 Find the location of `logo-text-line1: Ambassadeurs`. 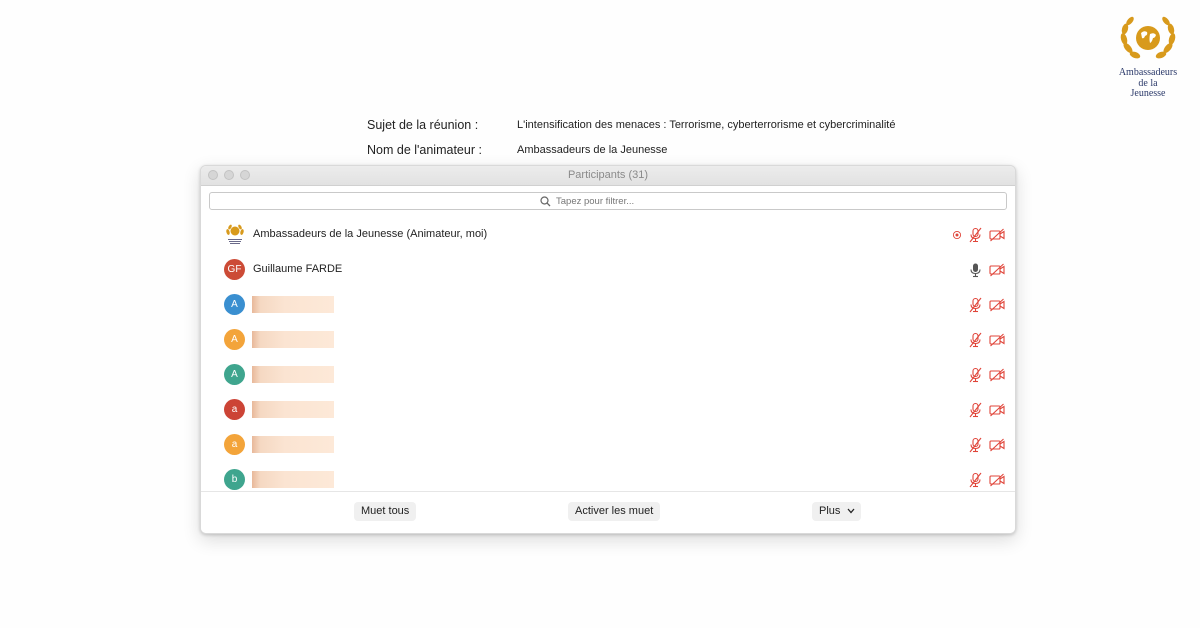

logo-text-line1: Ambassadeurs is located at coordinates (1148, 72).